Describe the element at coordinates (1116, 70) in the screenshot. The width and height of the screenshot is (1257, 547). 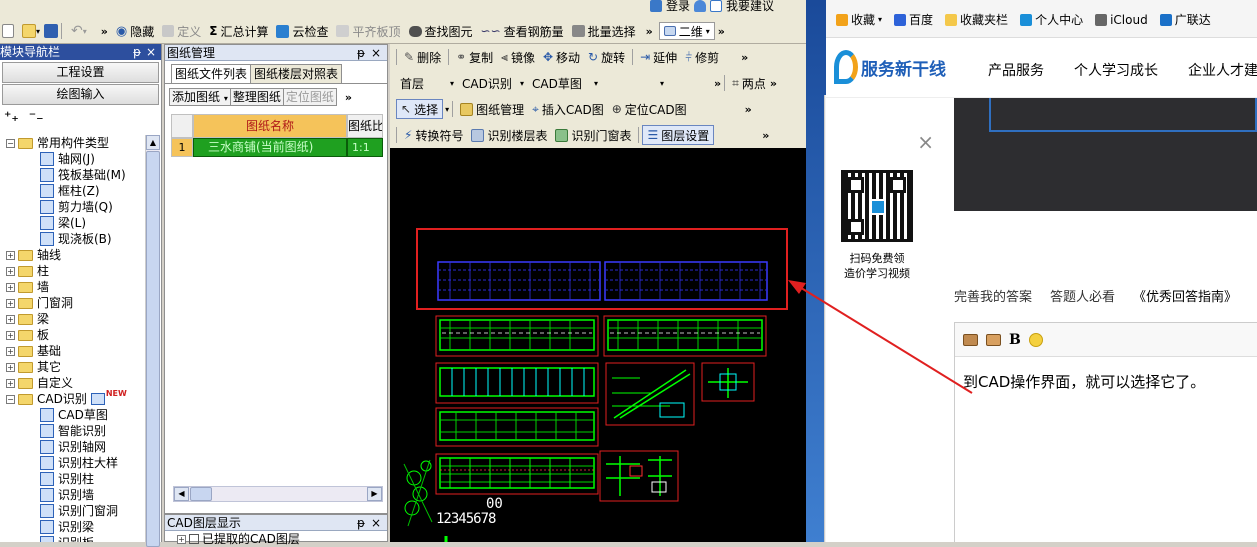
I see `nav-personal-growth: 个人学习成长` at that location.